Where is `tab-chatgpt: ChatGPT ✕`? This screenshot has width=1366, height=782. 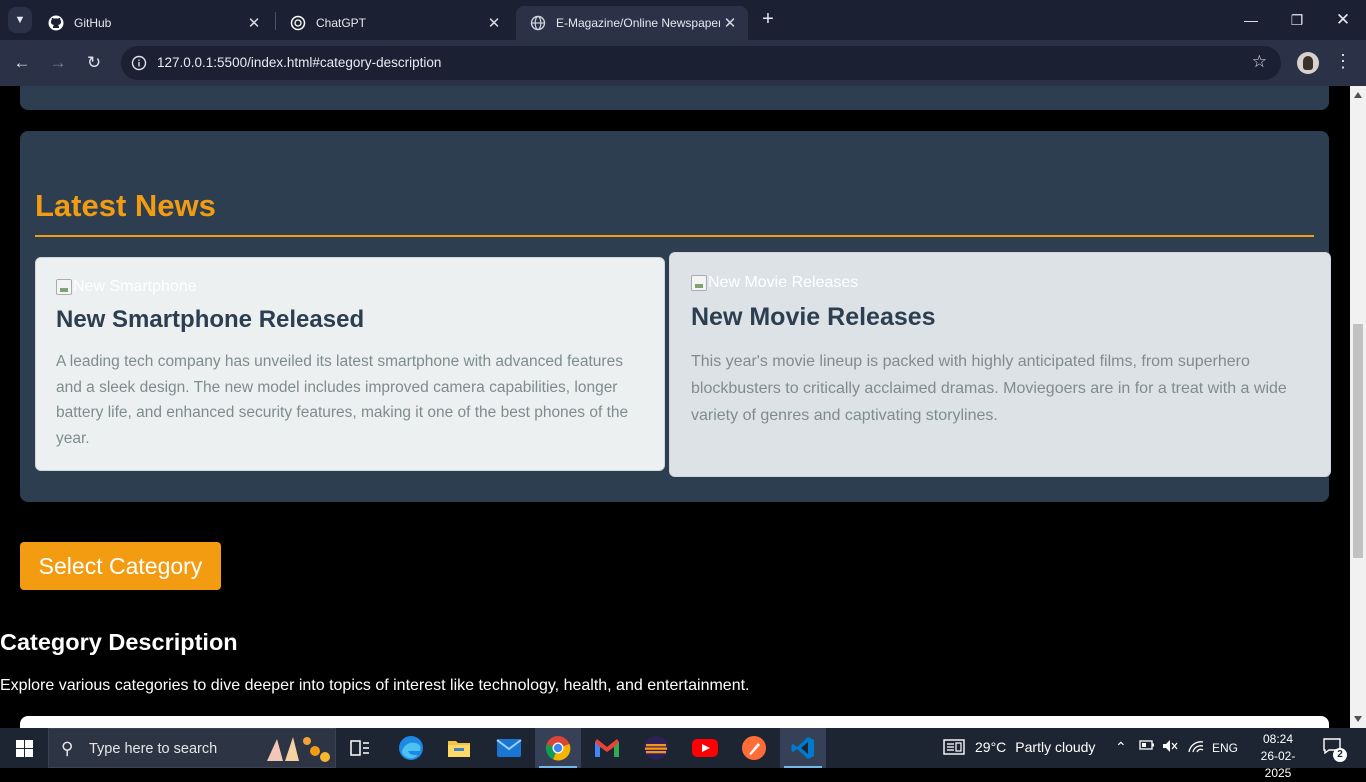 tab-chatgpt: ChatGPT ✕ is located at coordinates (394, 23).